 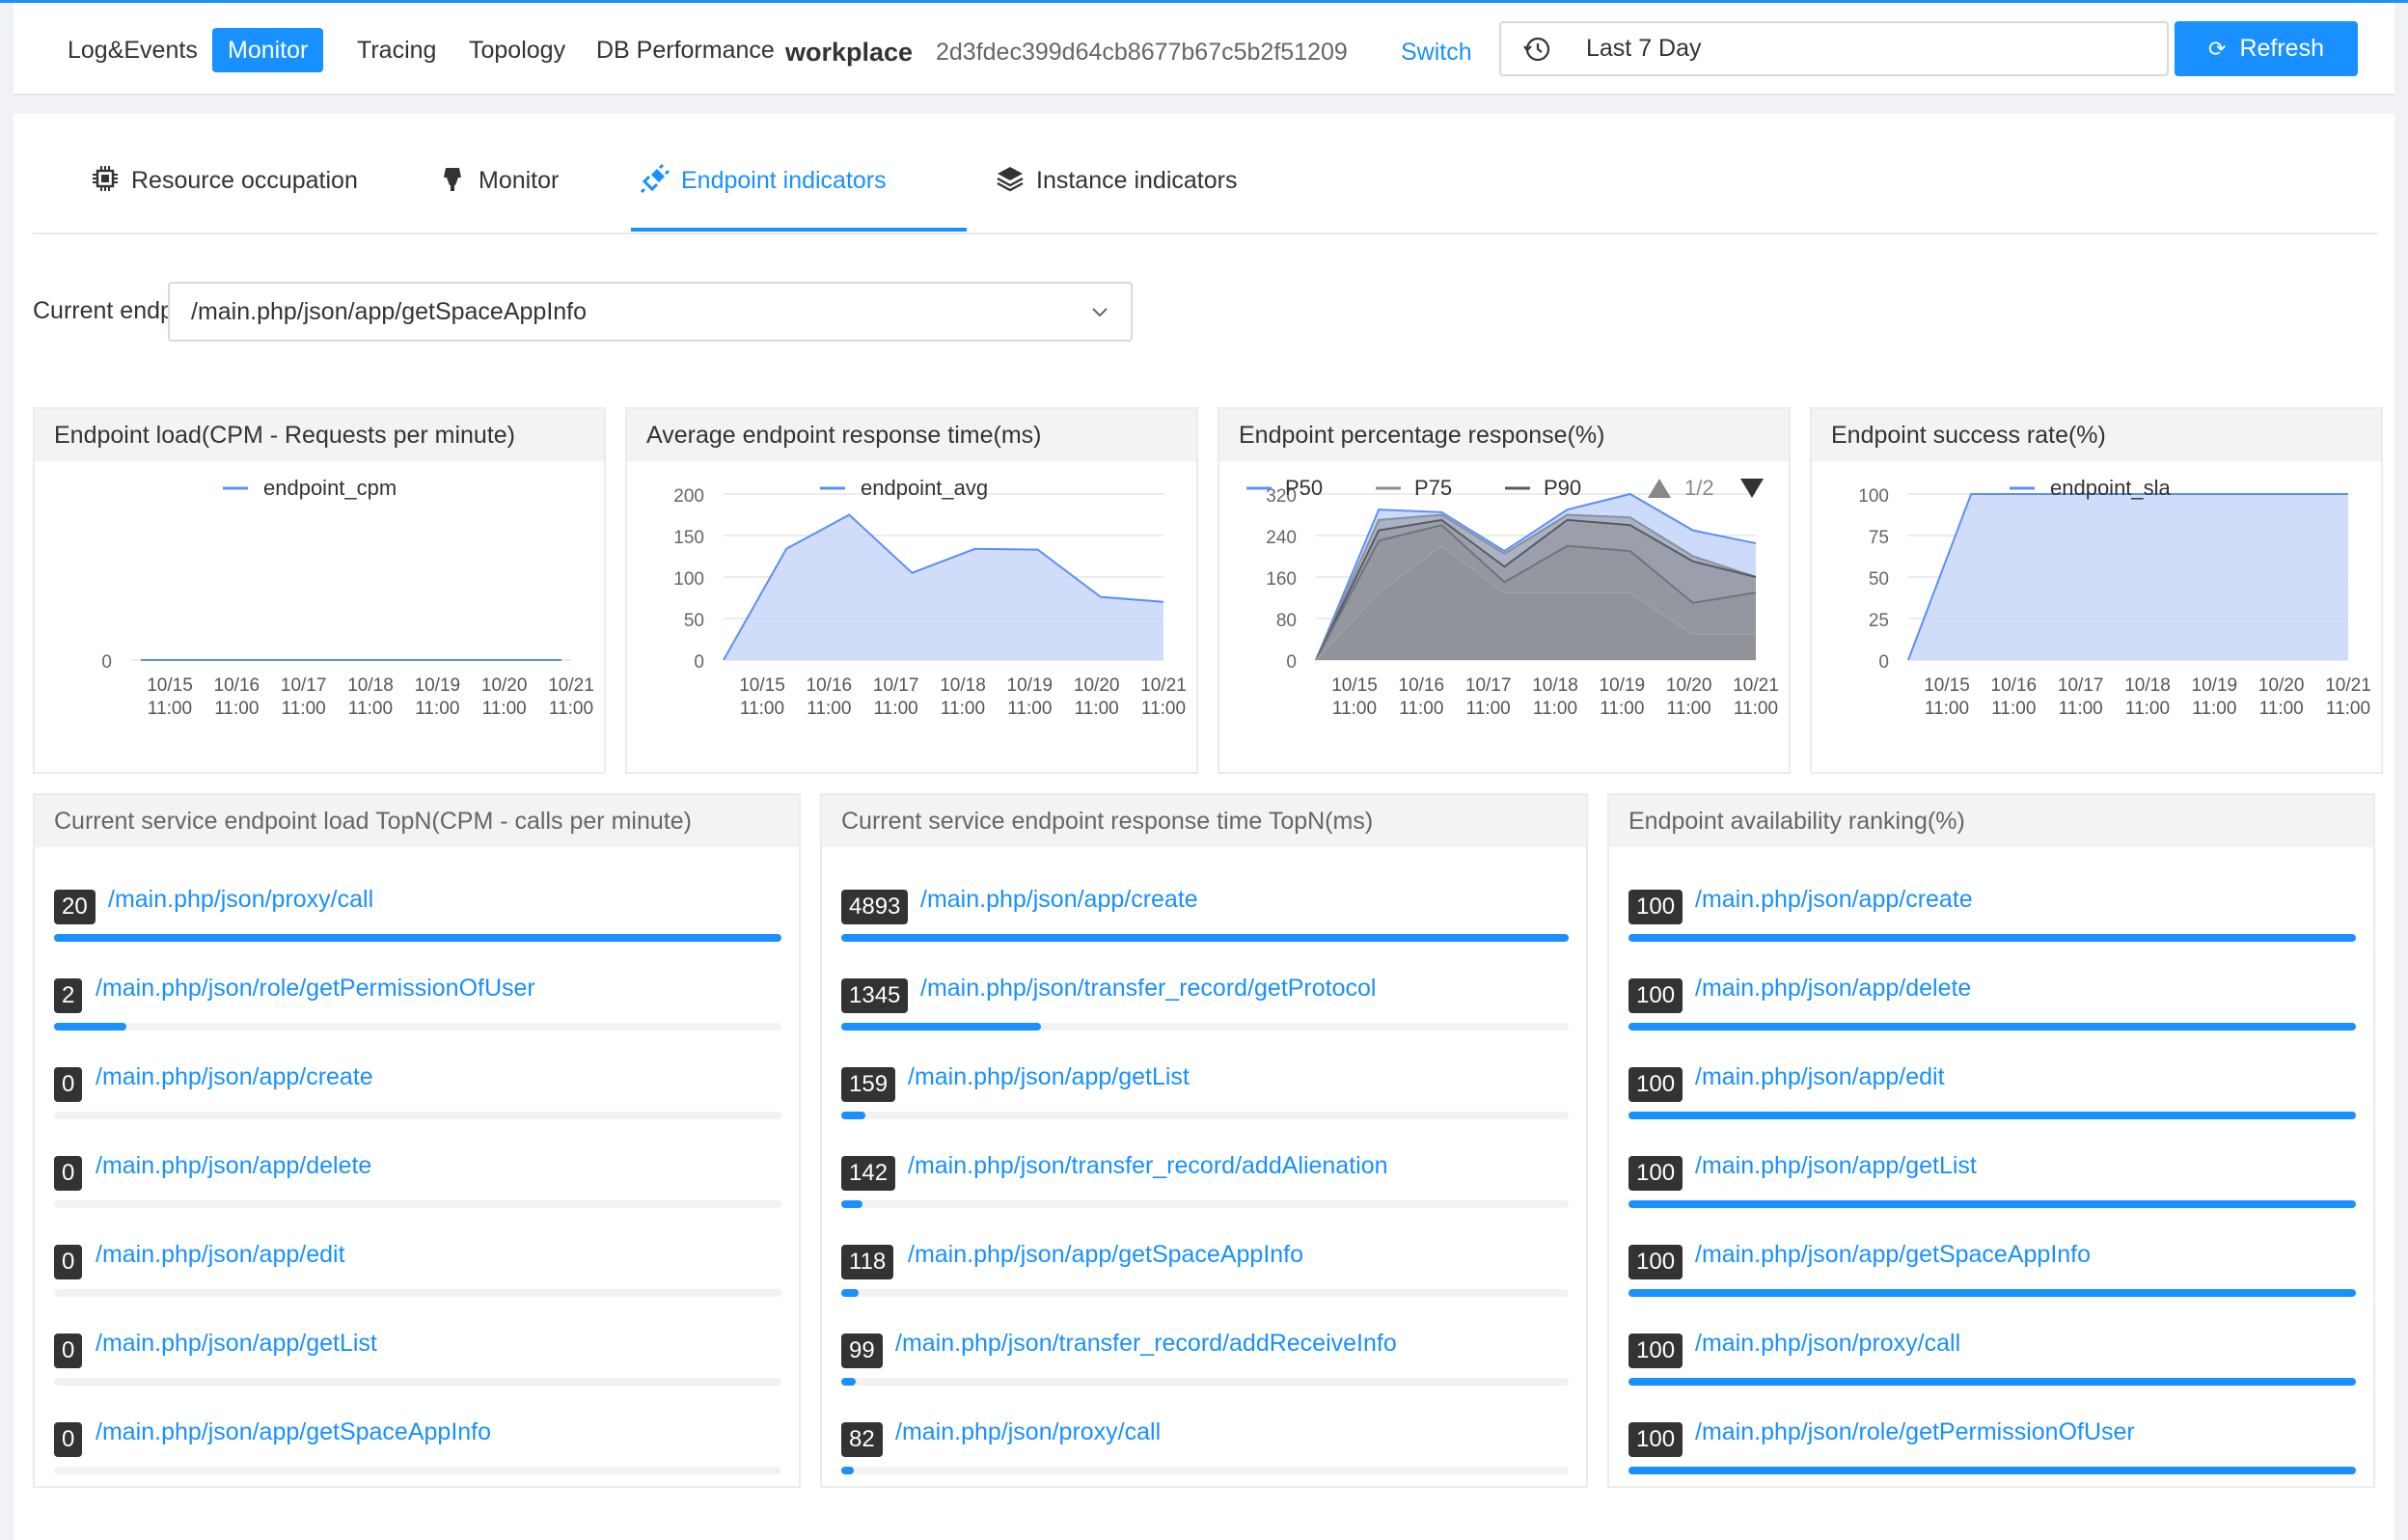 I want to click on y-tick-label: 200, so click(x=688, y=496).